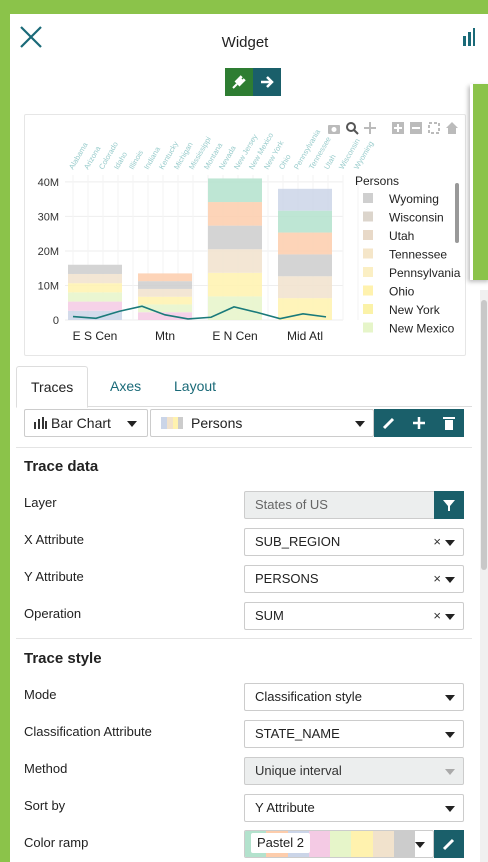 The width and height of the screenshot is (488, 862). Describe the element at coordinates (402, 292) in the screenshot. I see `legend-item: Ohio` at that location.